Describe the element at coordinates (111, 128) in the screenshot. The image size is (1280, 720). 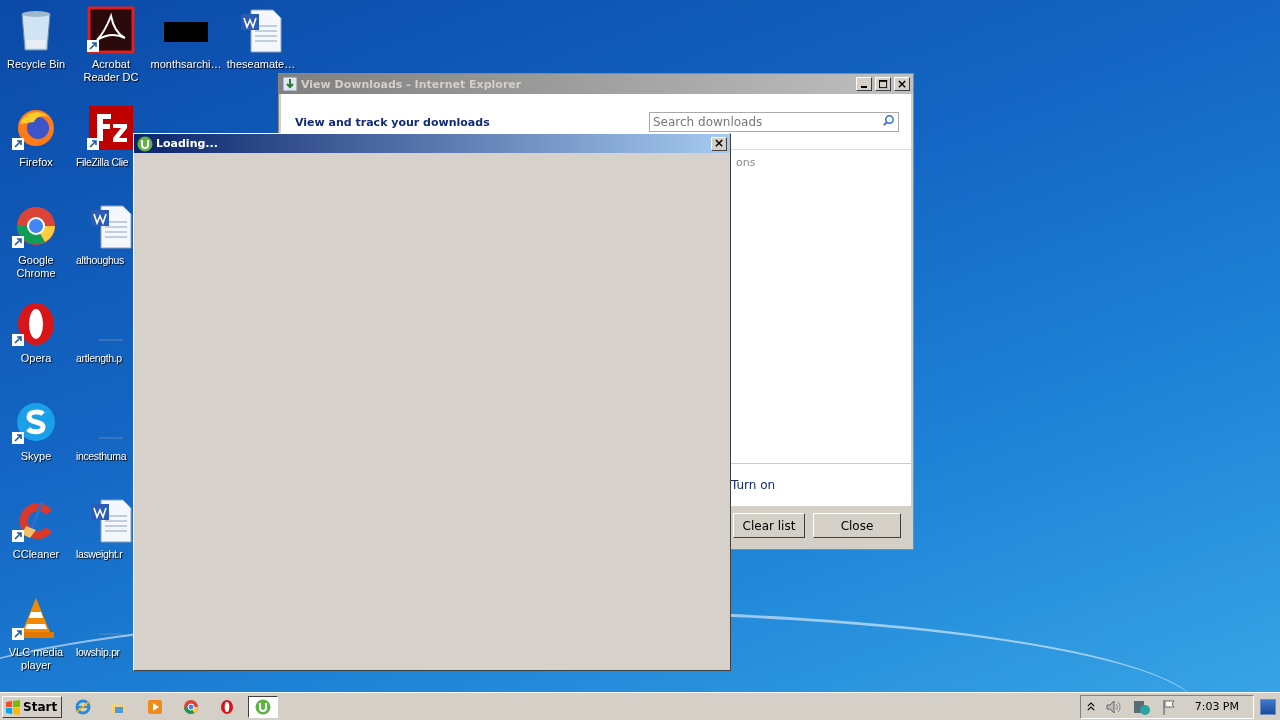
I see `filezilla-icon` at that location.